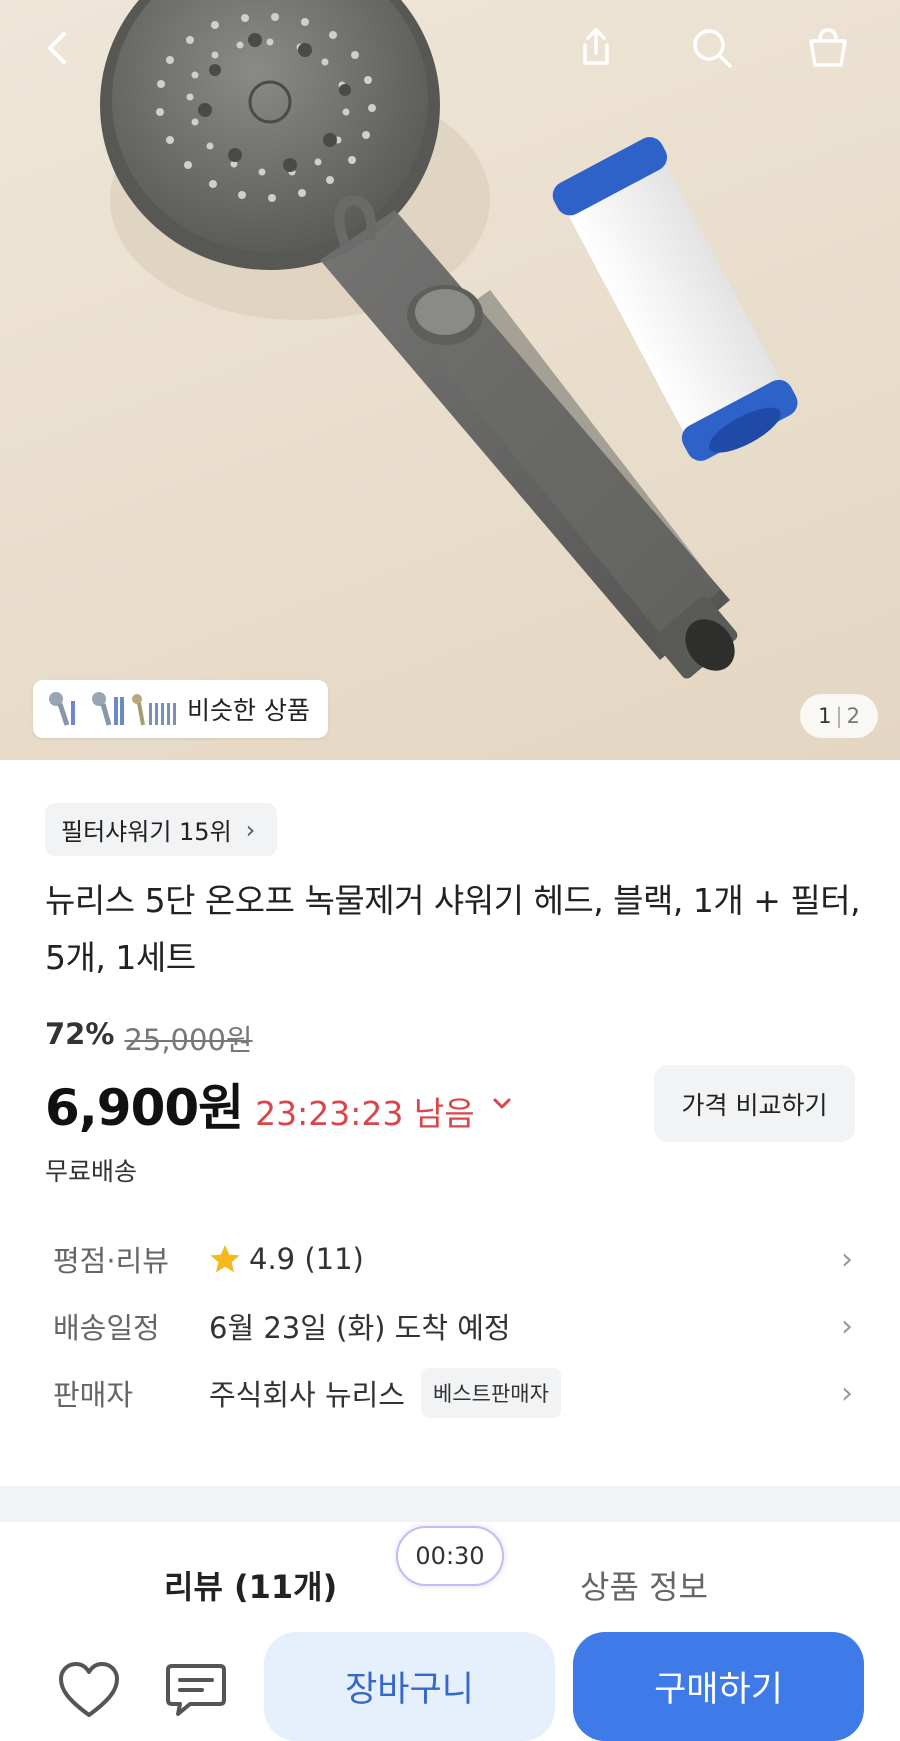 Image resolution: width=900 pixels, height=1741 pixels. I want to click on tab-product-info: 상품 정보, so click(644, 1585).